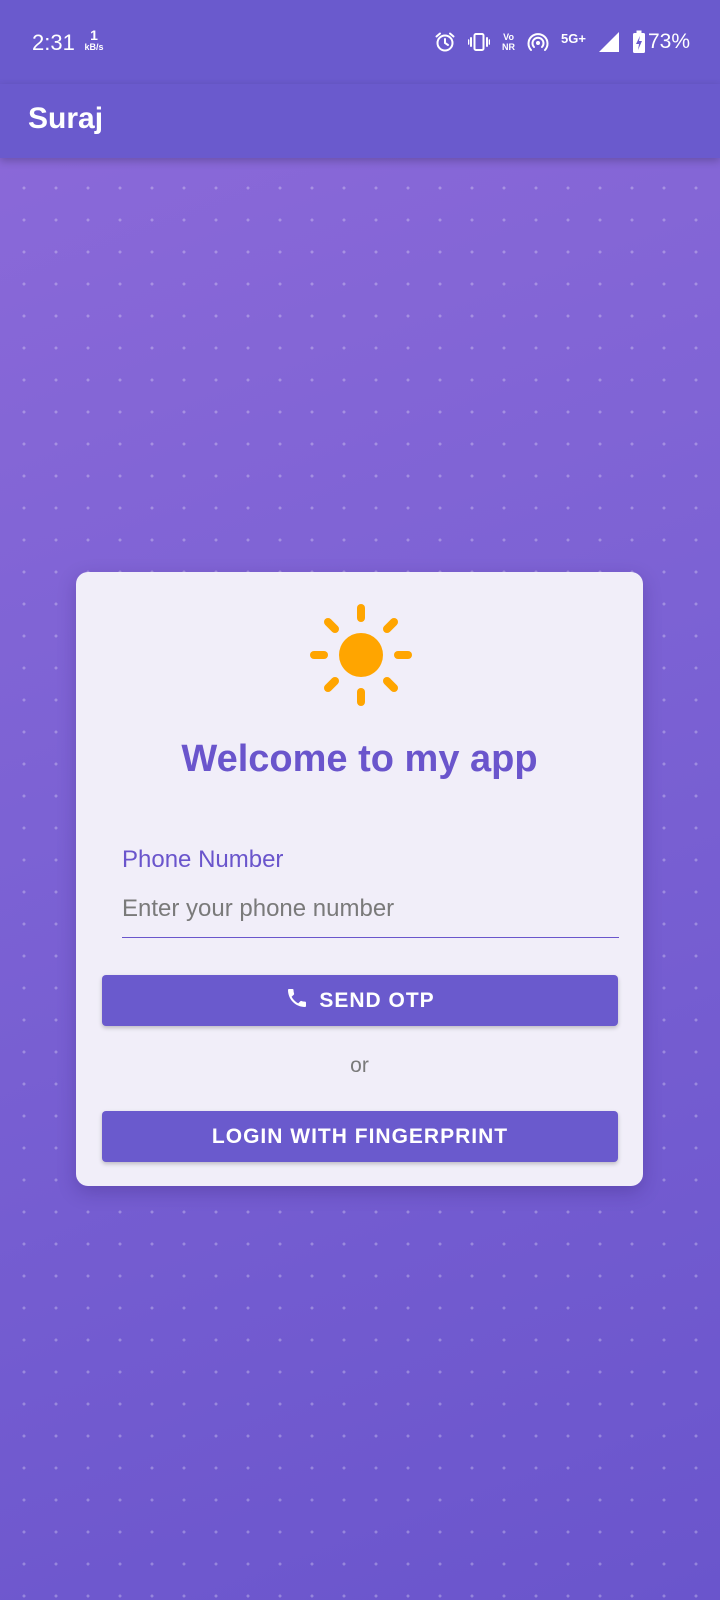 This screenshot has height=1600, width=720. Describe the element at coordinates (94, 35) in the screenshot. I see `network-speed-value: 1` at that location.